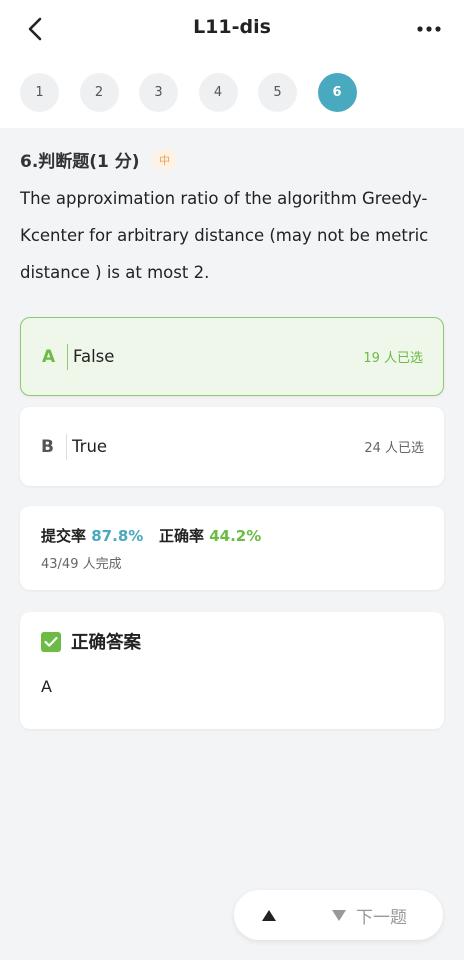 The height and width of the screenshot is (960, 464). I want to click on step-4: 4, so click(218, 92).